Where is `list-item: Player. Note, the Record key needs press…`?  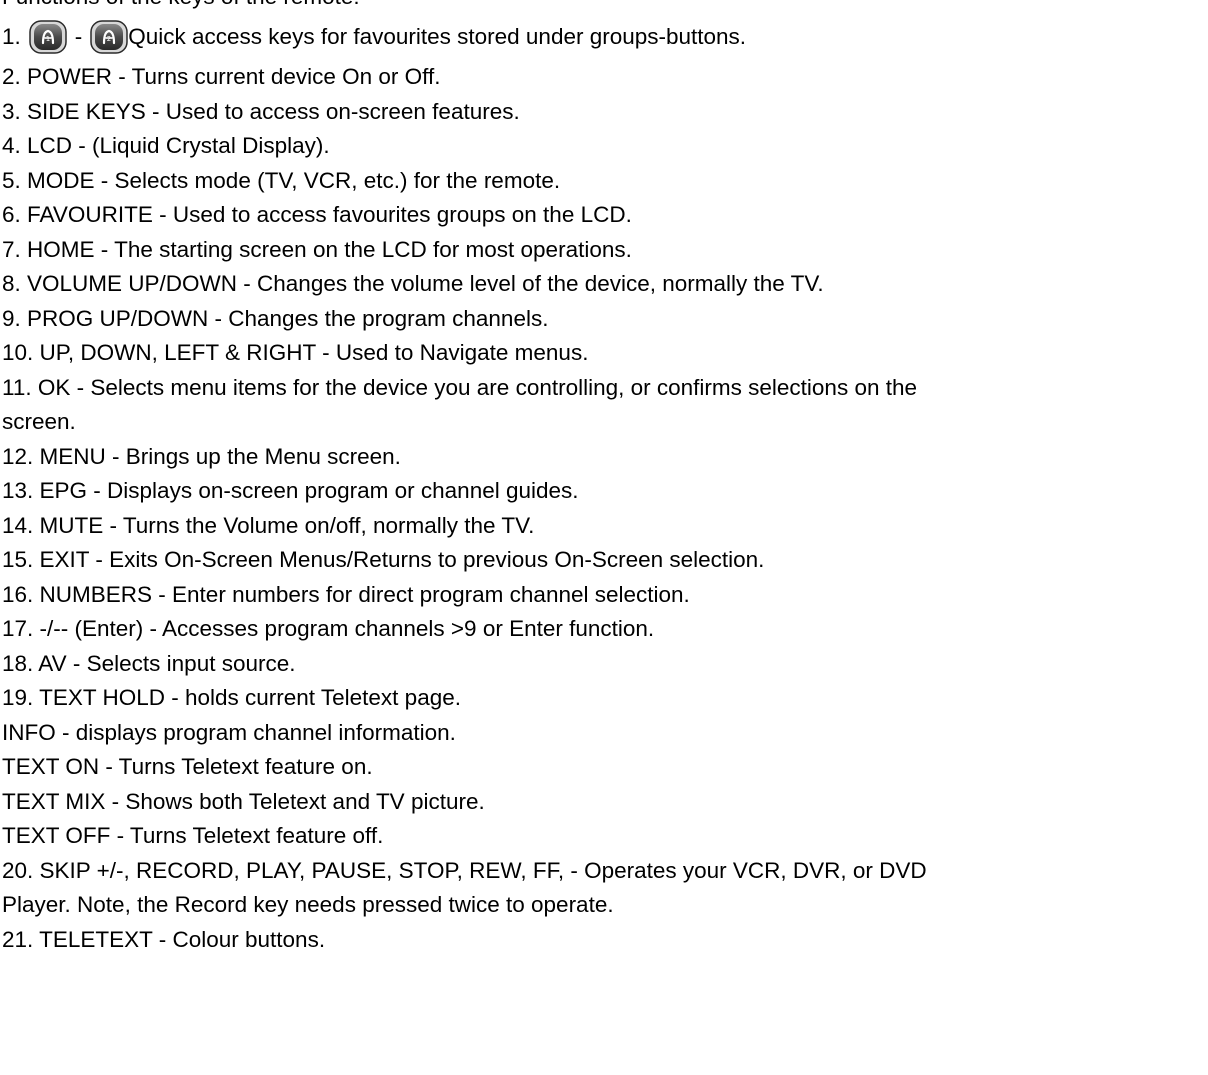
list-item: Player. Note, the Record key needs press… is located at coordinates (308, 904).